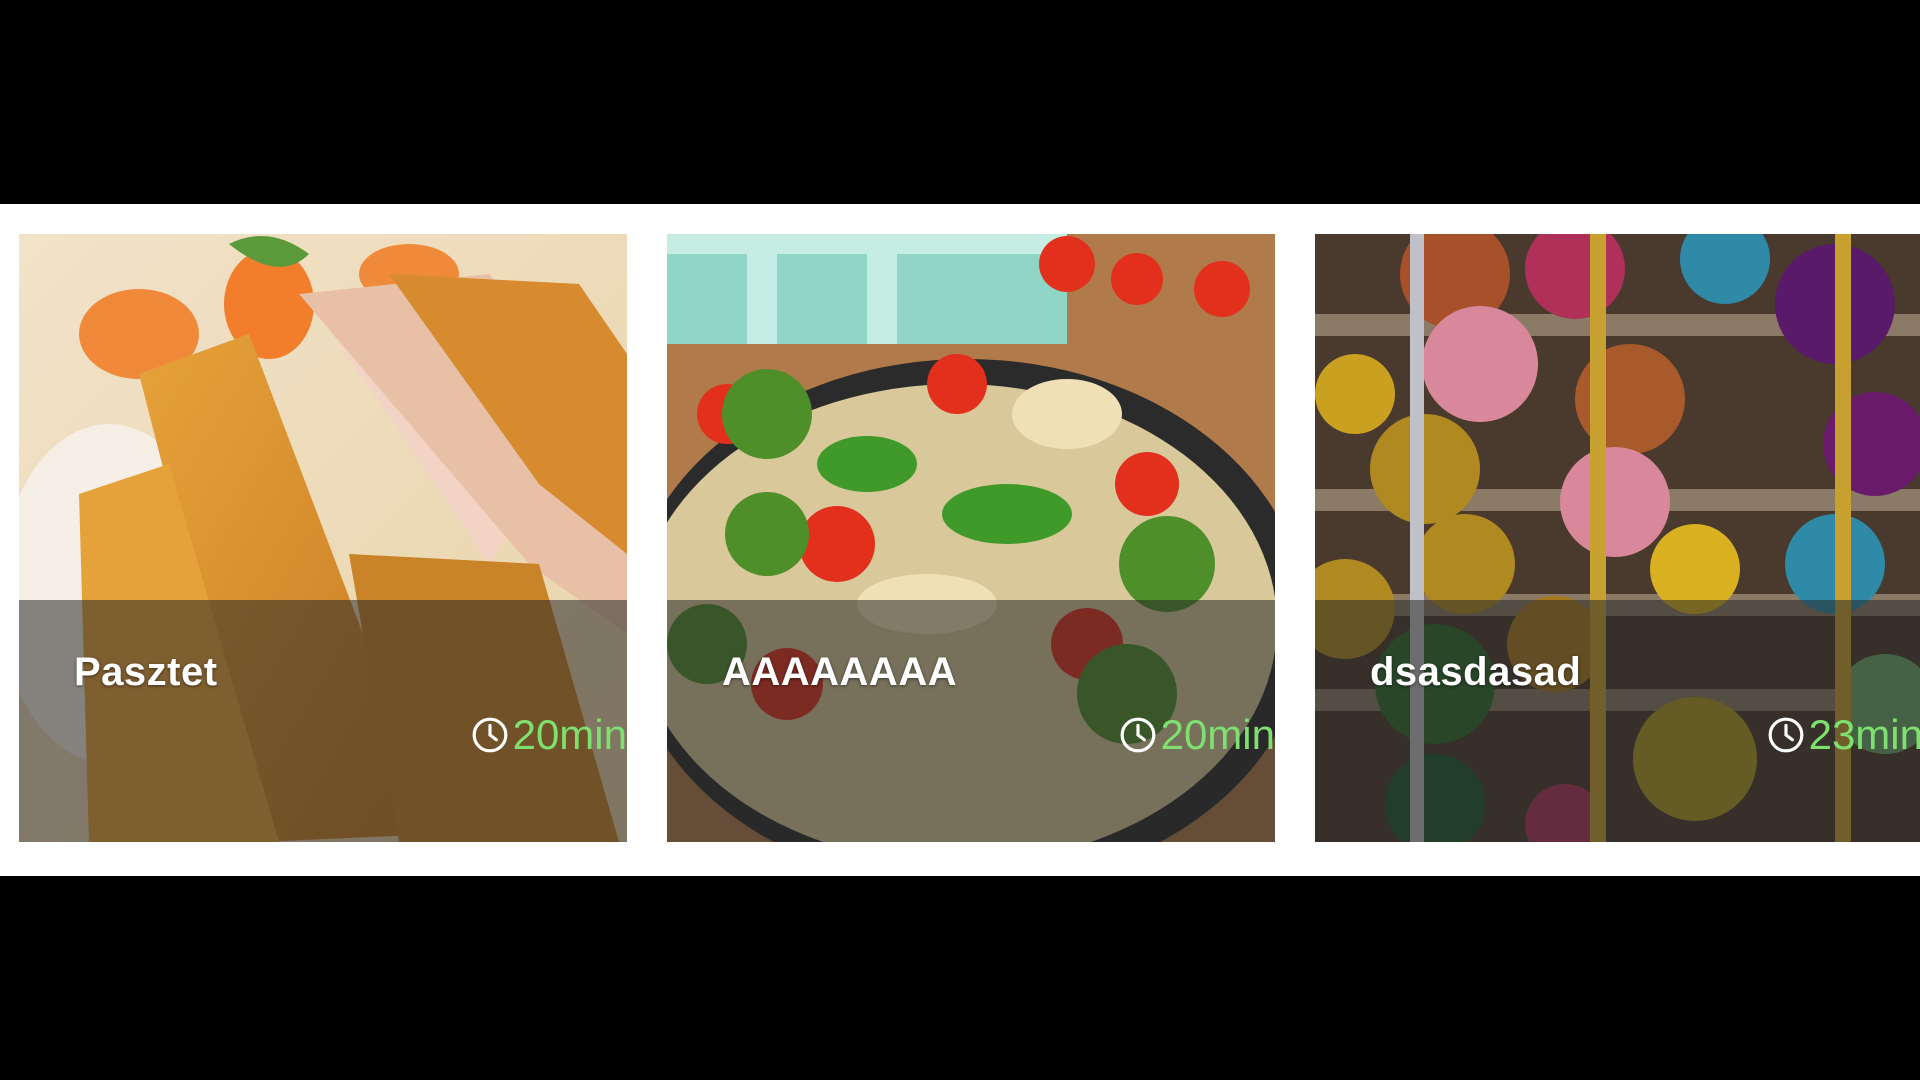 This screenshot has width=1920, height=1080. What do you see at coordinates (323, 721) in the screenshot?
I see `card-overlay: Pasztet 20min` at bounding box center [323, 721].